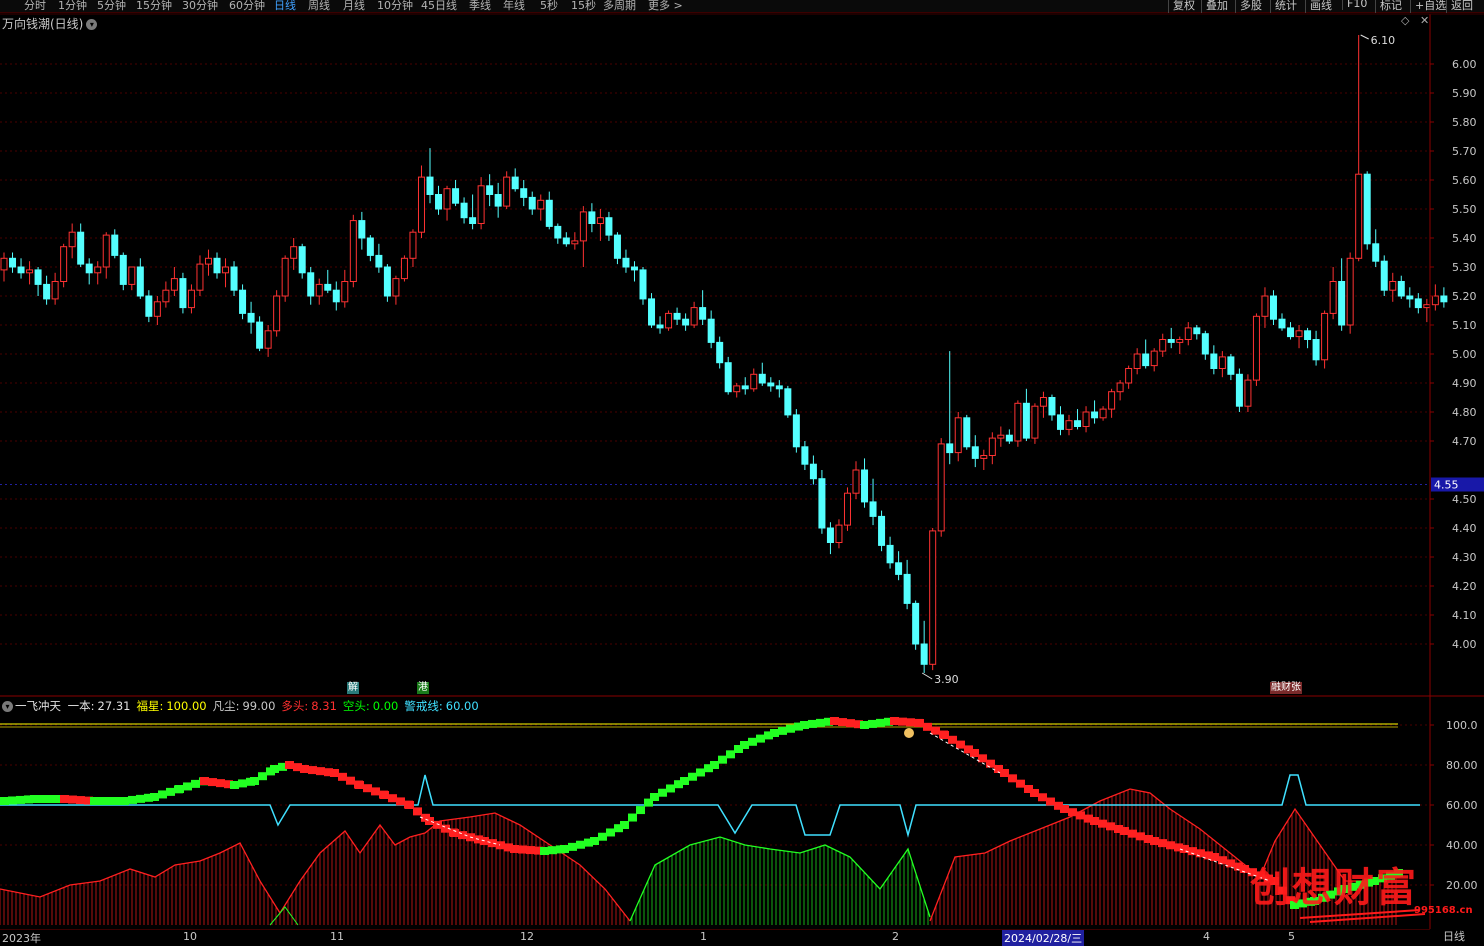 The width and height of the screenshot is (1484, 946). I want to click on flag-jie: 解, so click(353, 688).